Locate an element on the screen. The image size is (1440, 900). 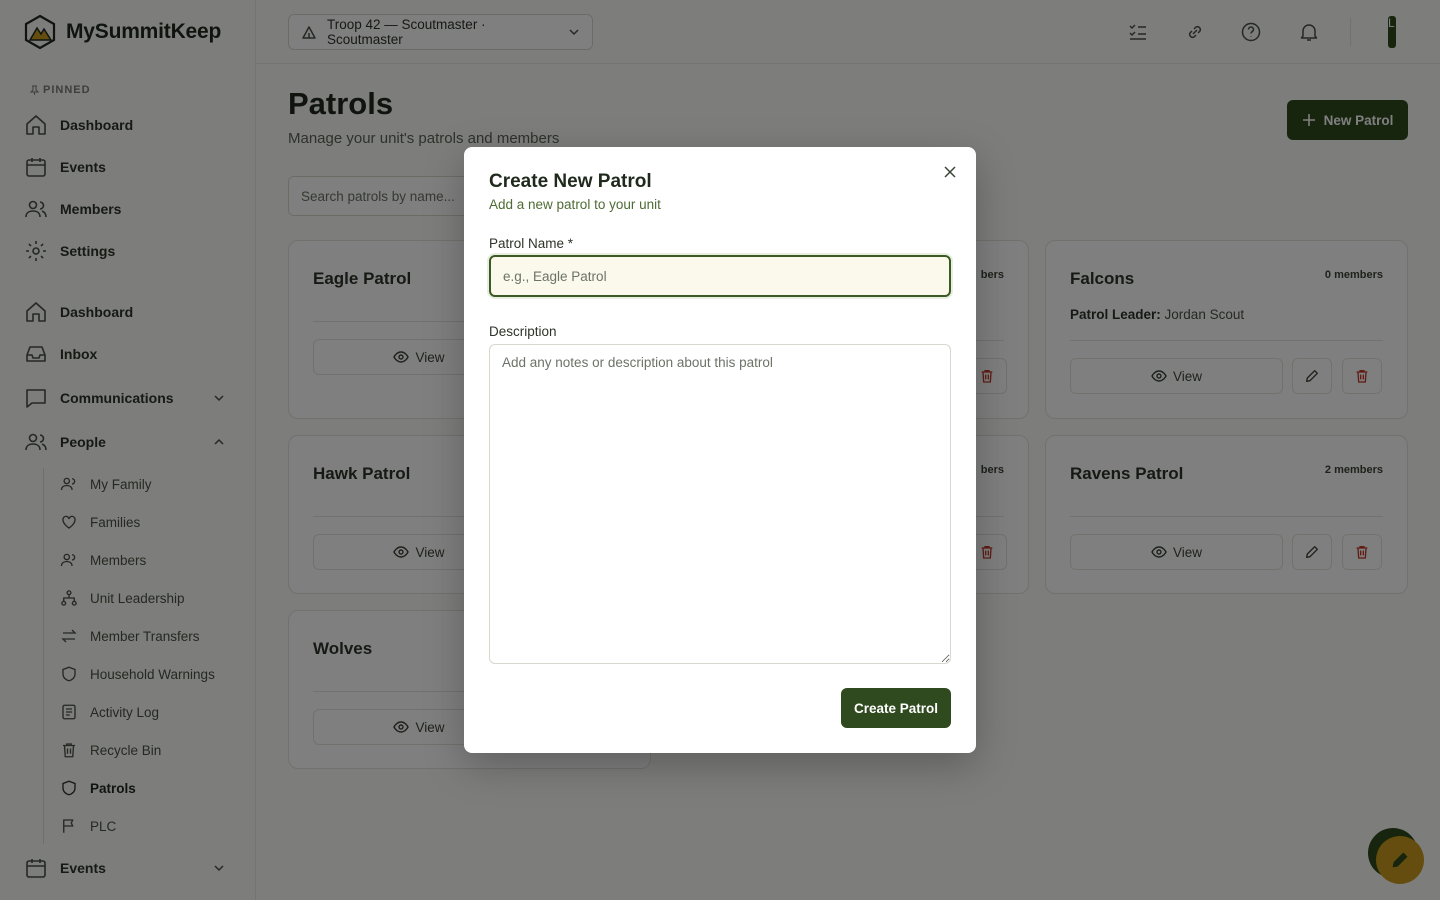
dialog-title: Create New Patrol is located at coordinates (570, 181).